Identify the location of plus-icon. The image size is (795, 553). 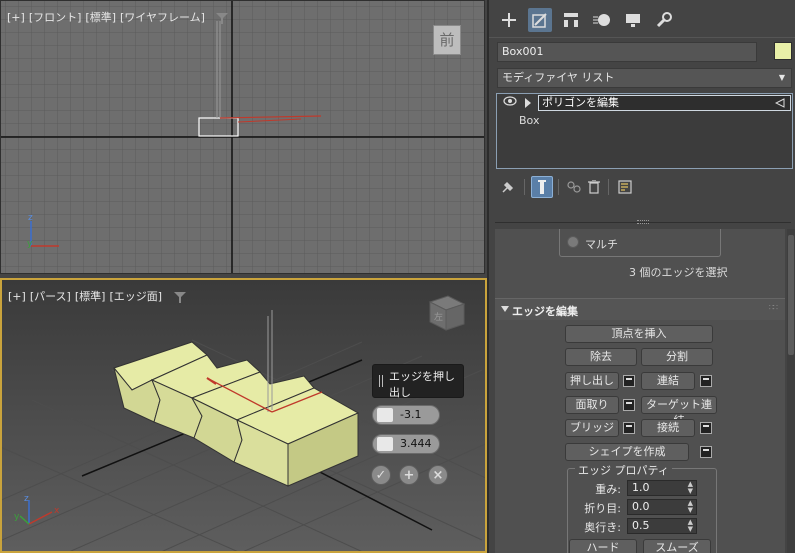
(509, 20).